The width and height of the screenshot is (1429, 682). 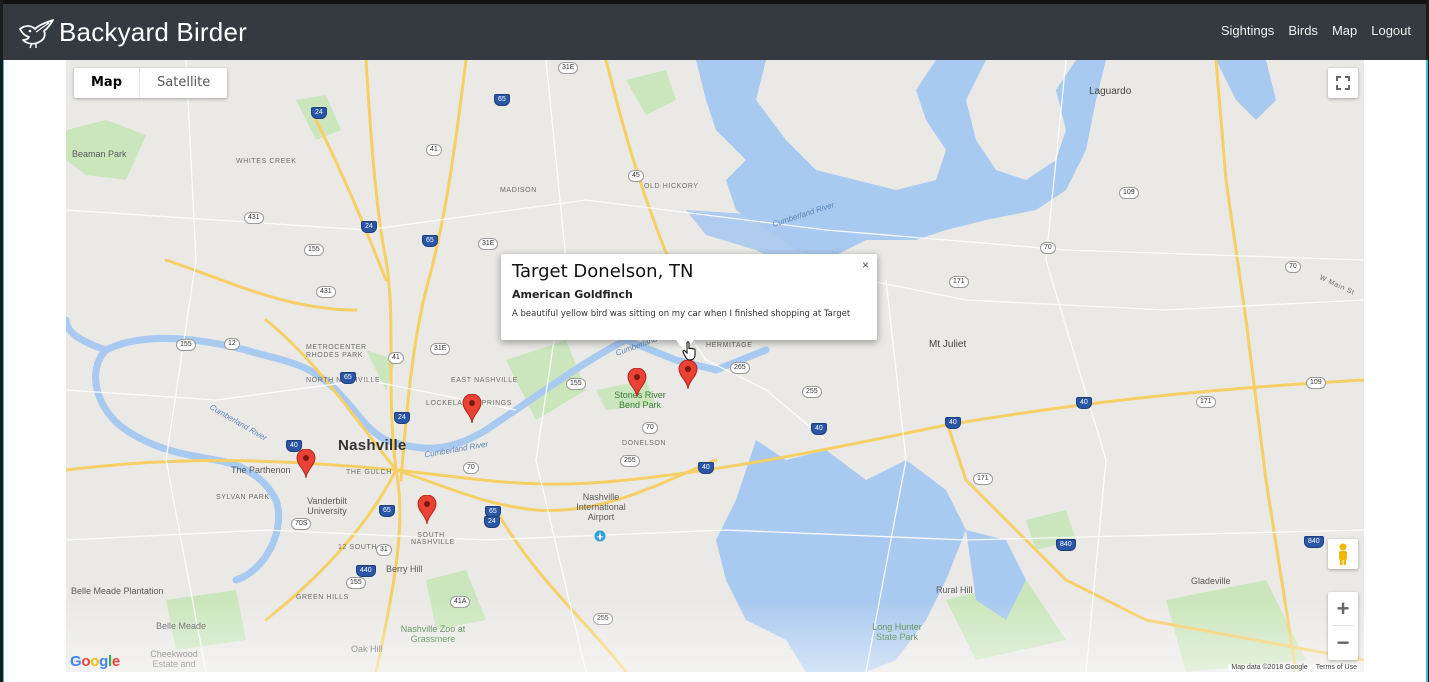 What do you see at coordinates (301, 524) in the screenshot?
I see `route-shield: 70S` at bounding box center [301, 524].